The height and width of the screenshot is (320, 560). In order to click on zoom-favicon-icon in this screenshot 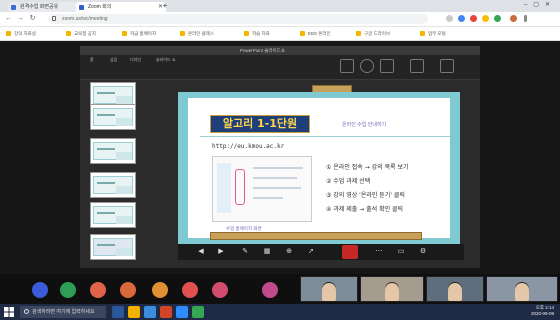, I will do `click(81, 7)`.